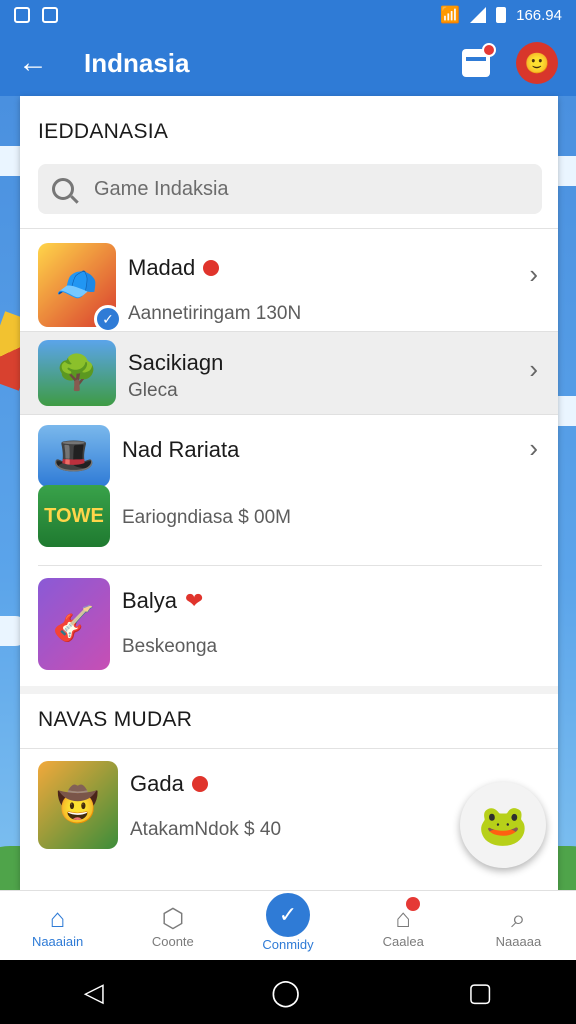  Describe the element at coordinates (172, 941) in the screenshot. I see `nav-label: Coonte` at that location.